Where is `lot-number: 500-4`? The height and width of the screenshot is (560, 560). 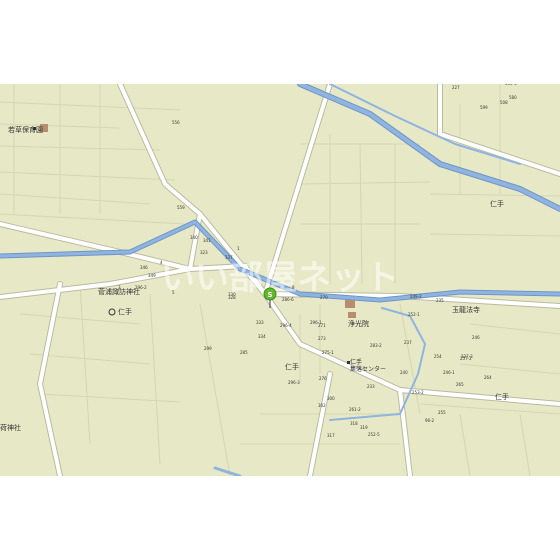
lot-number: 500-4 is located at coordinates (511, 85).